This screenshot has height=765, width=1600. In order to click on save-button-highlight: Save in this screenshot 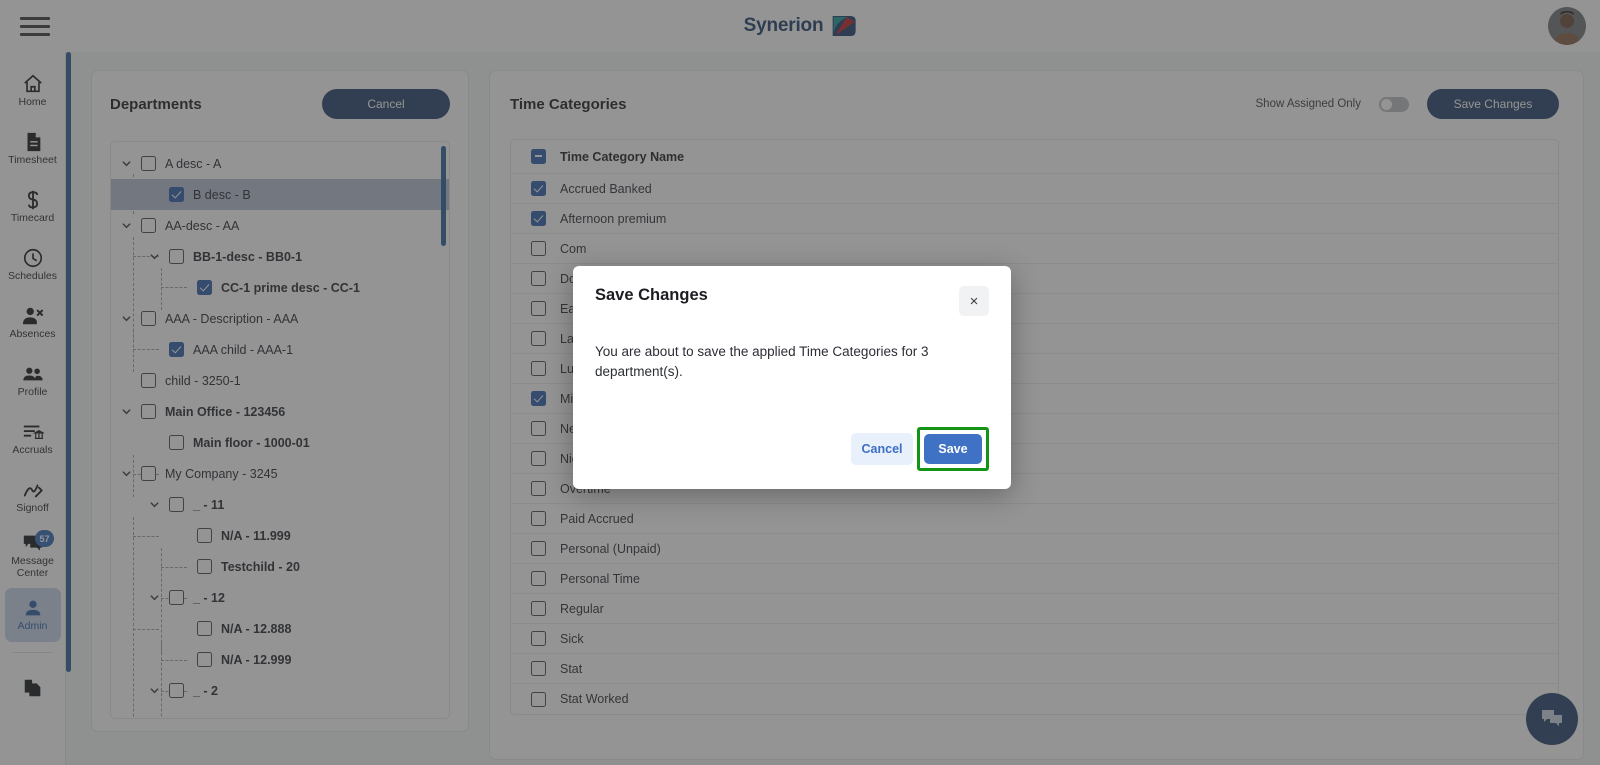, I will do `click(953, 449)`.